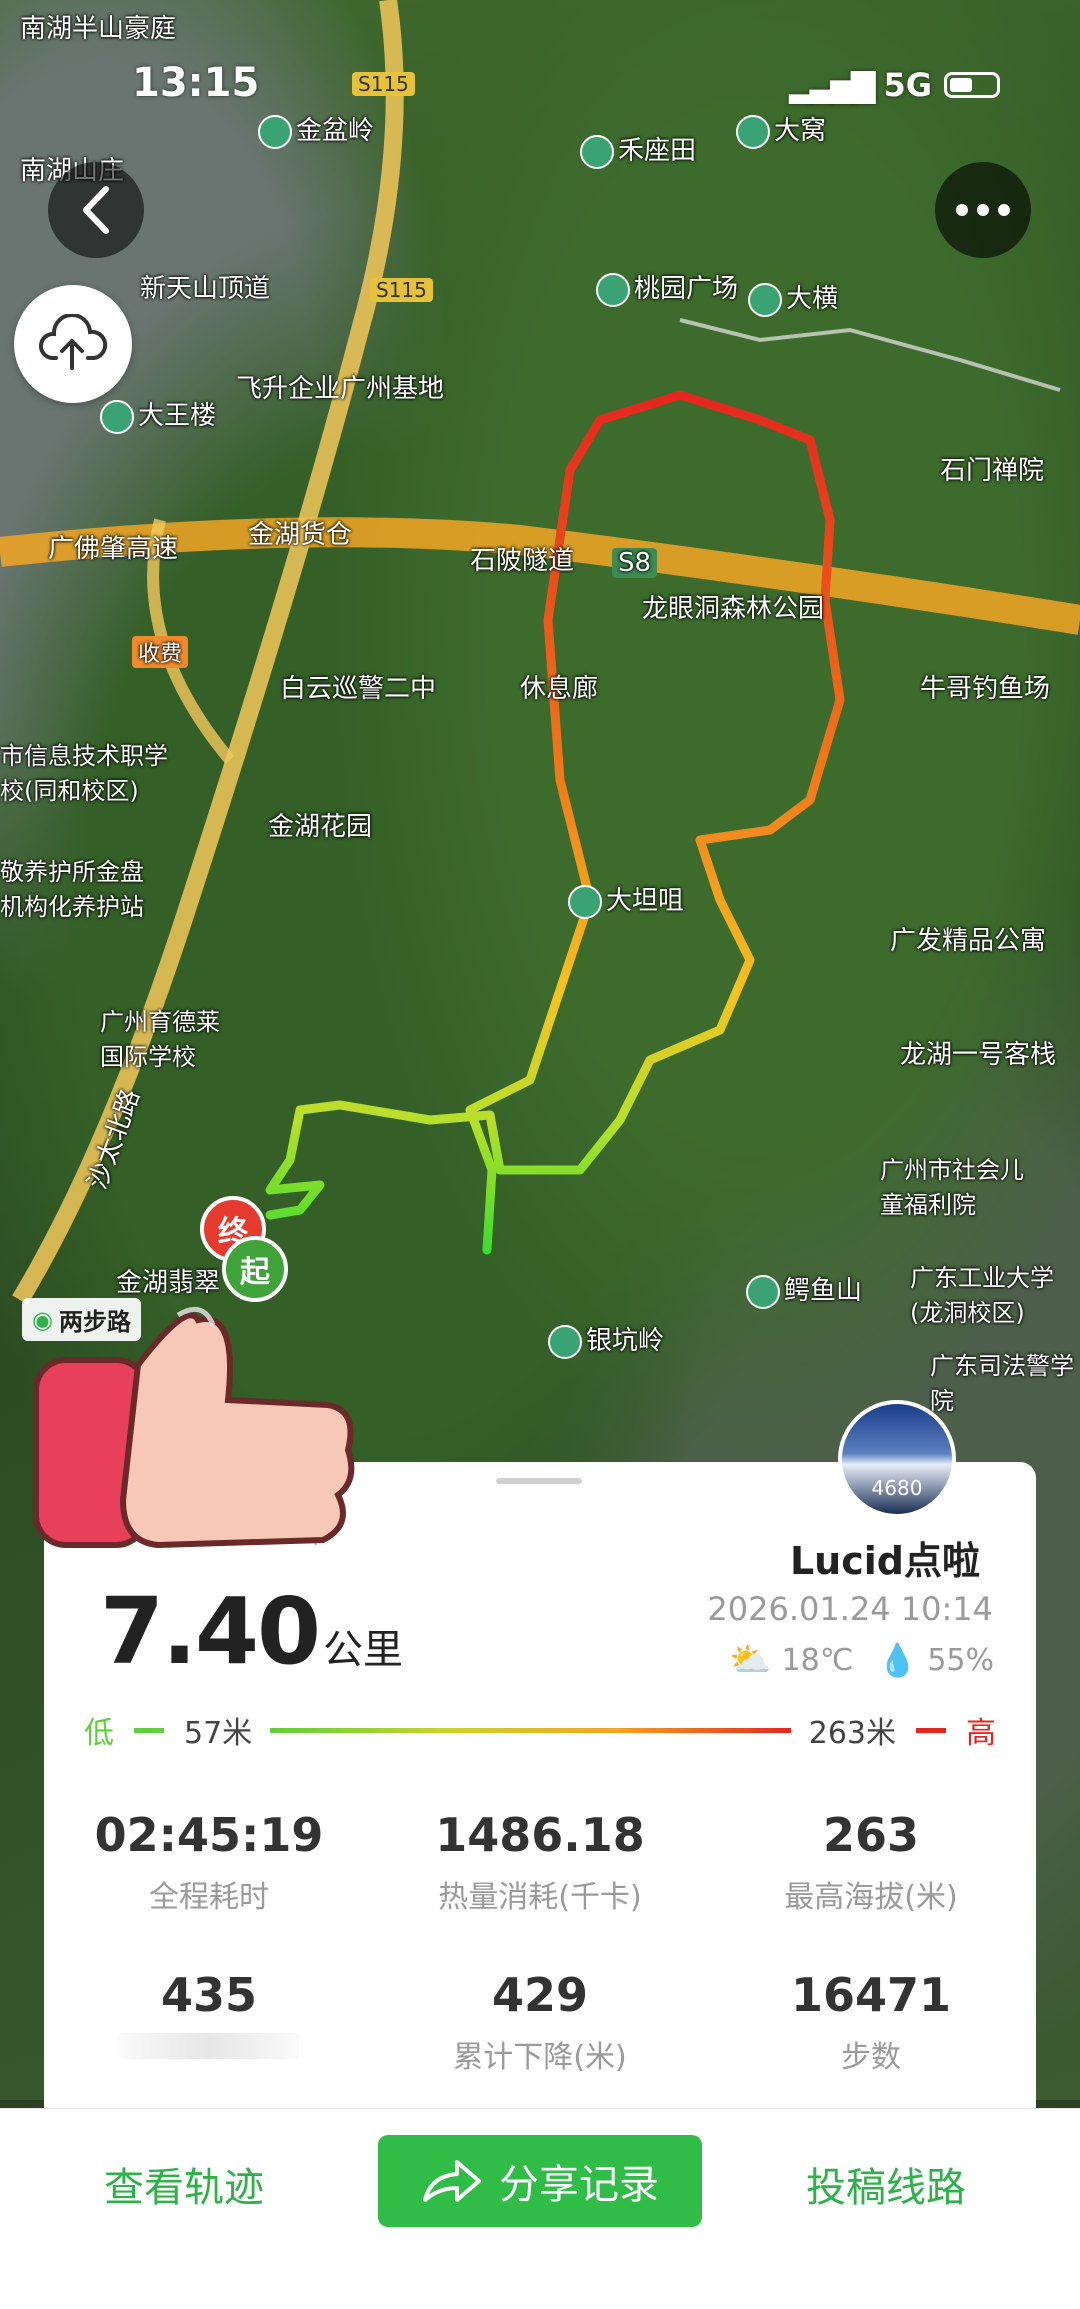  Describe the element at coordinates (194, 1427) in the screenshot. I see `thumbs-up-sticker` at that location.